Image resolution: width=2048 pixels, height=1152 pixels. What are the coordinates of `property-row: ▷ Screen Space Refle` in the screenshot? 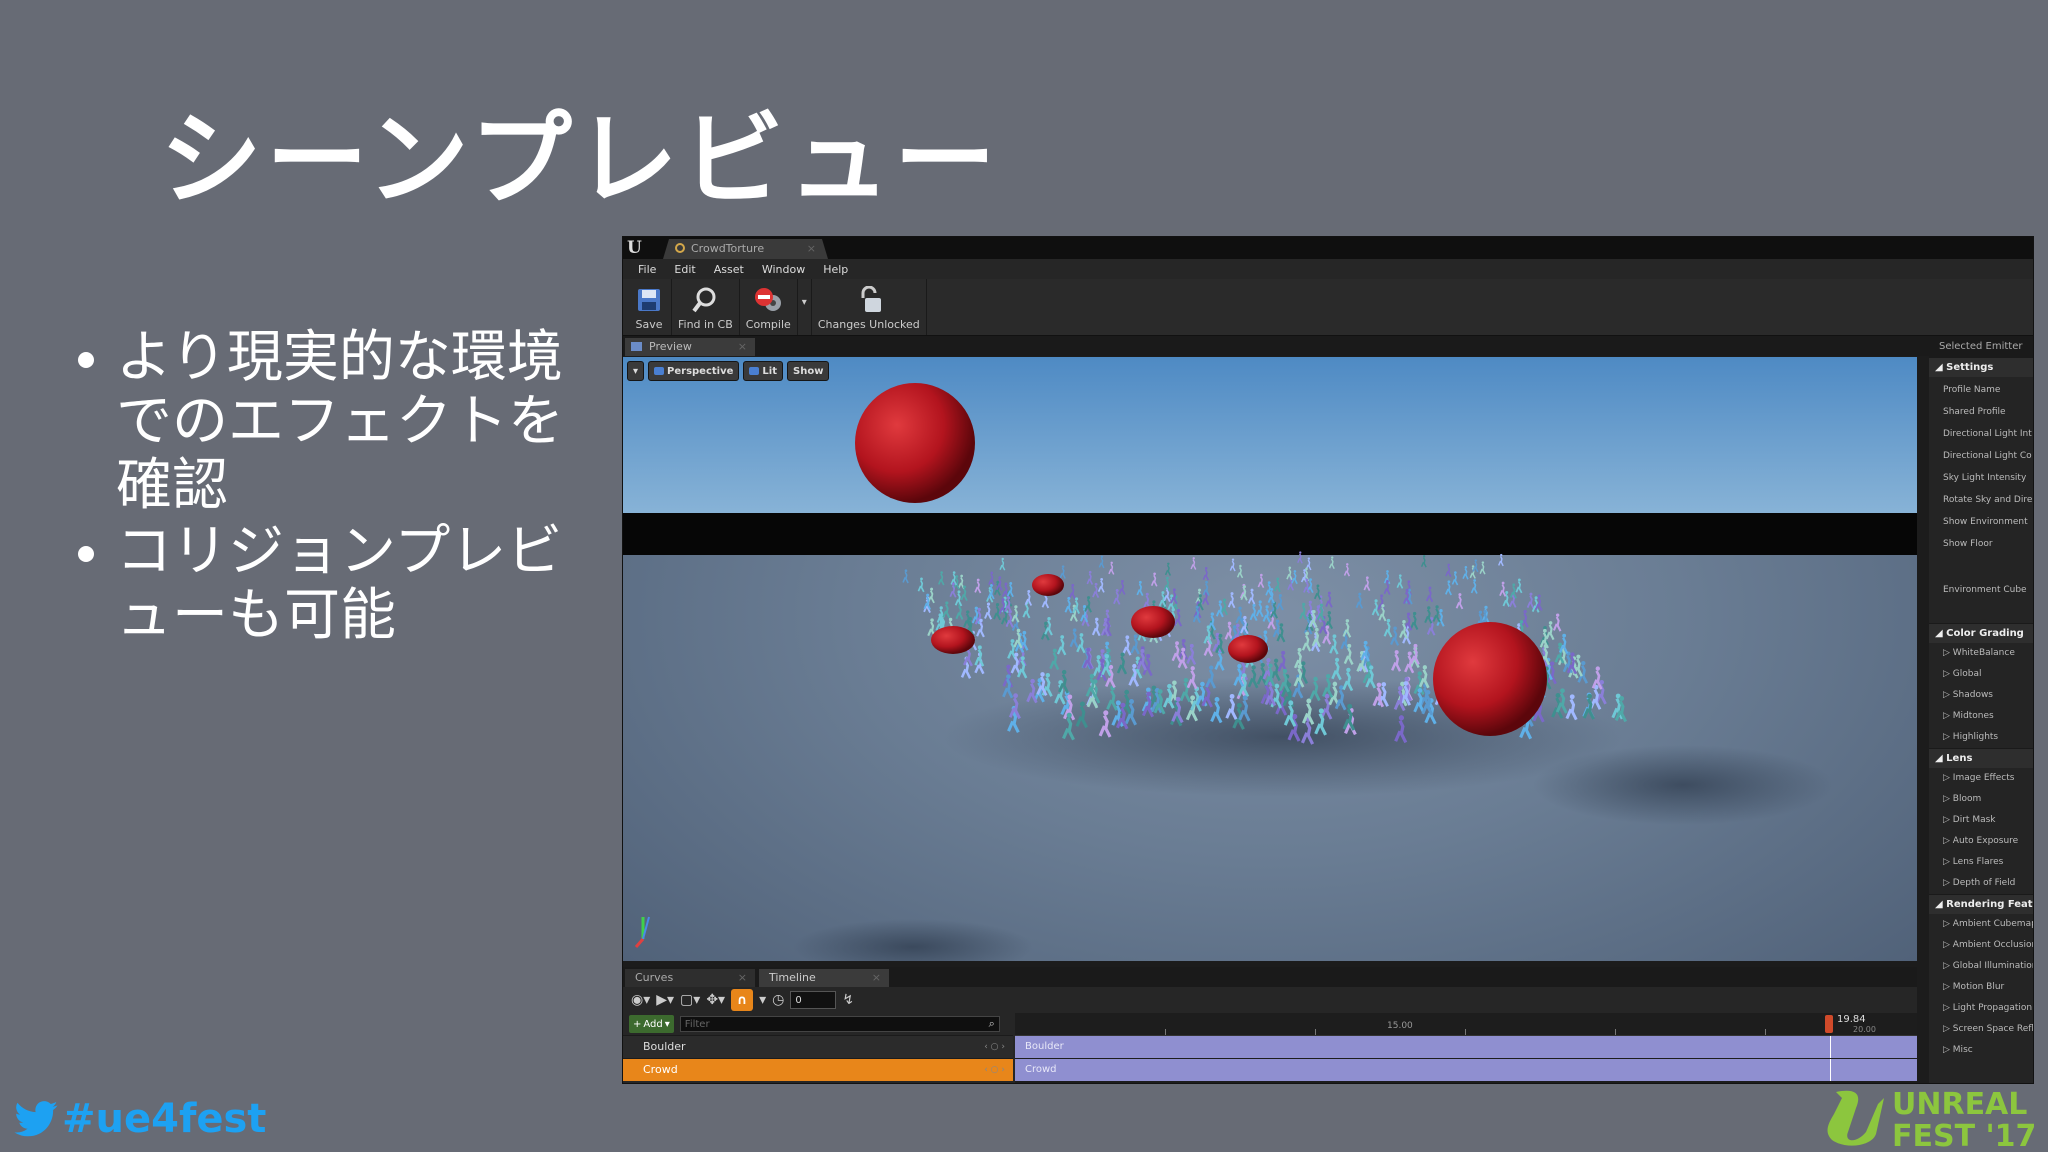 It's located at (1981, 1029).